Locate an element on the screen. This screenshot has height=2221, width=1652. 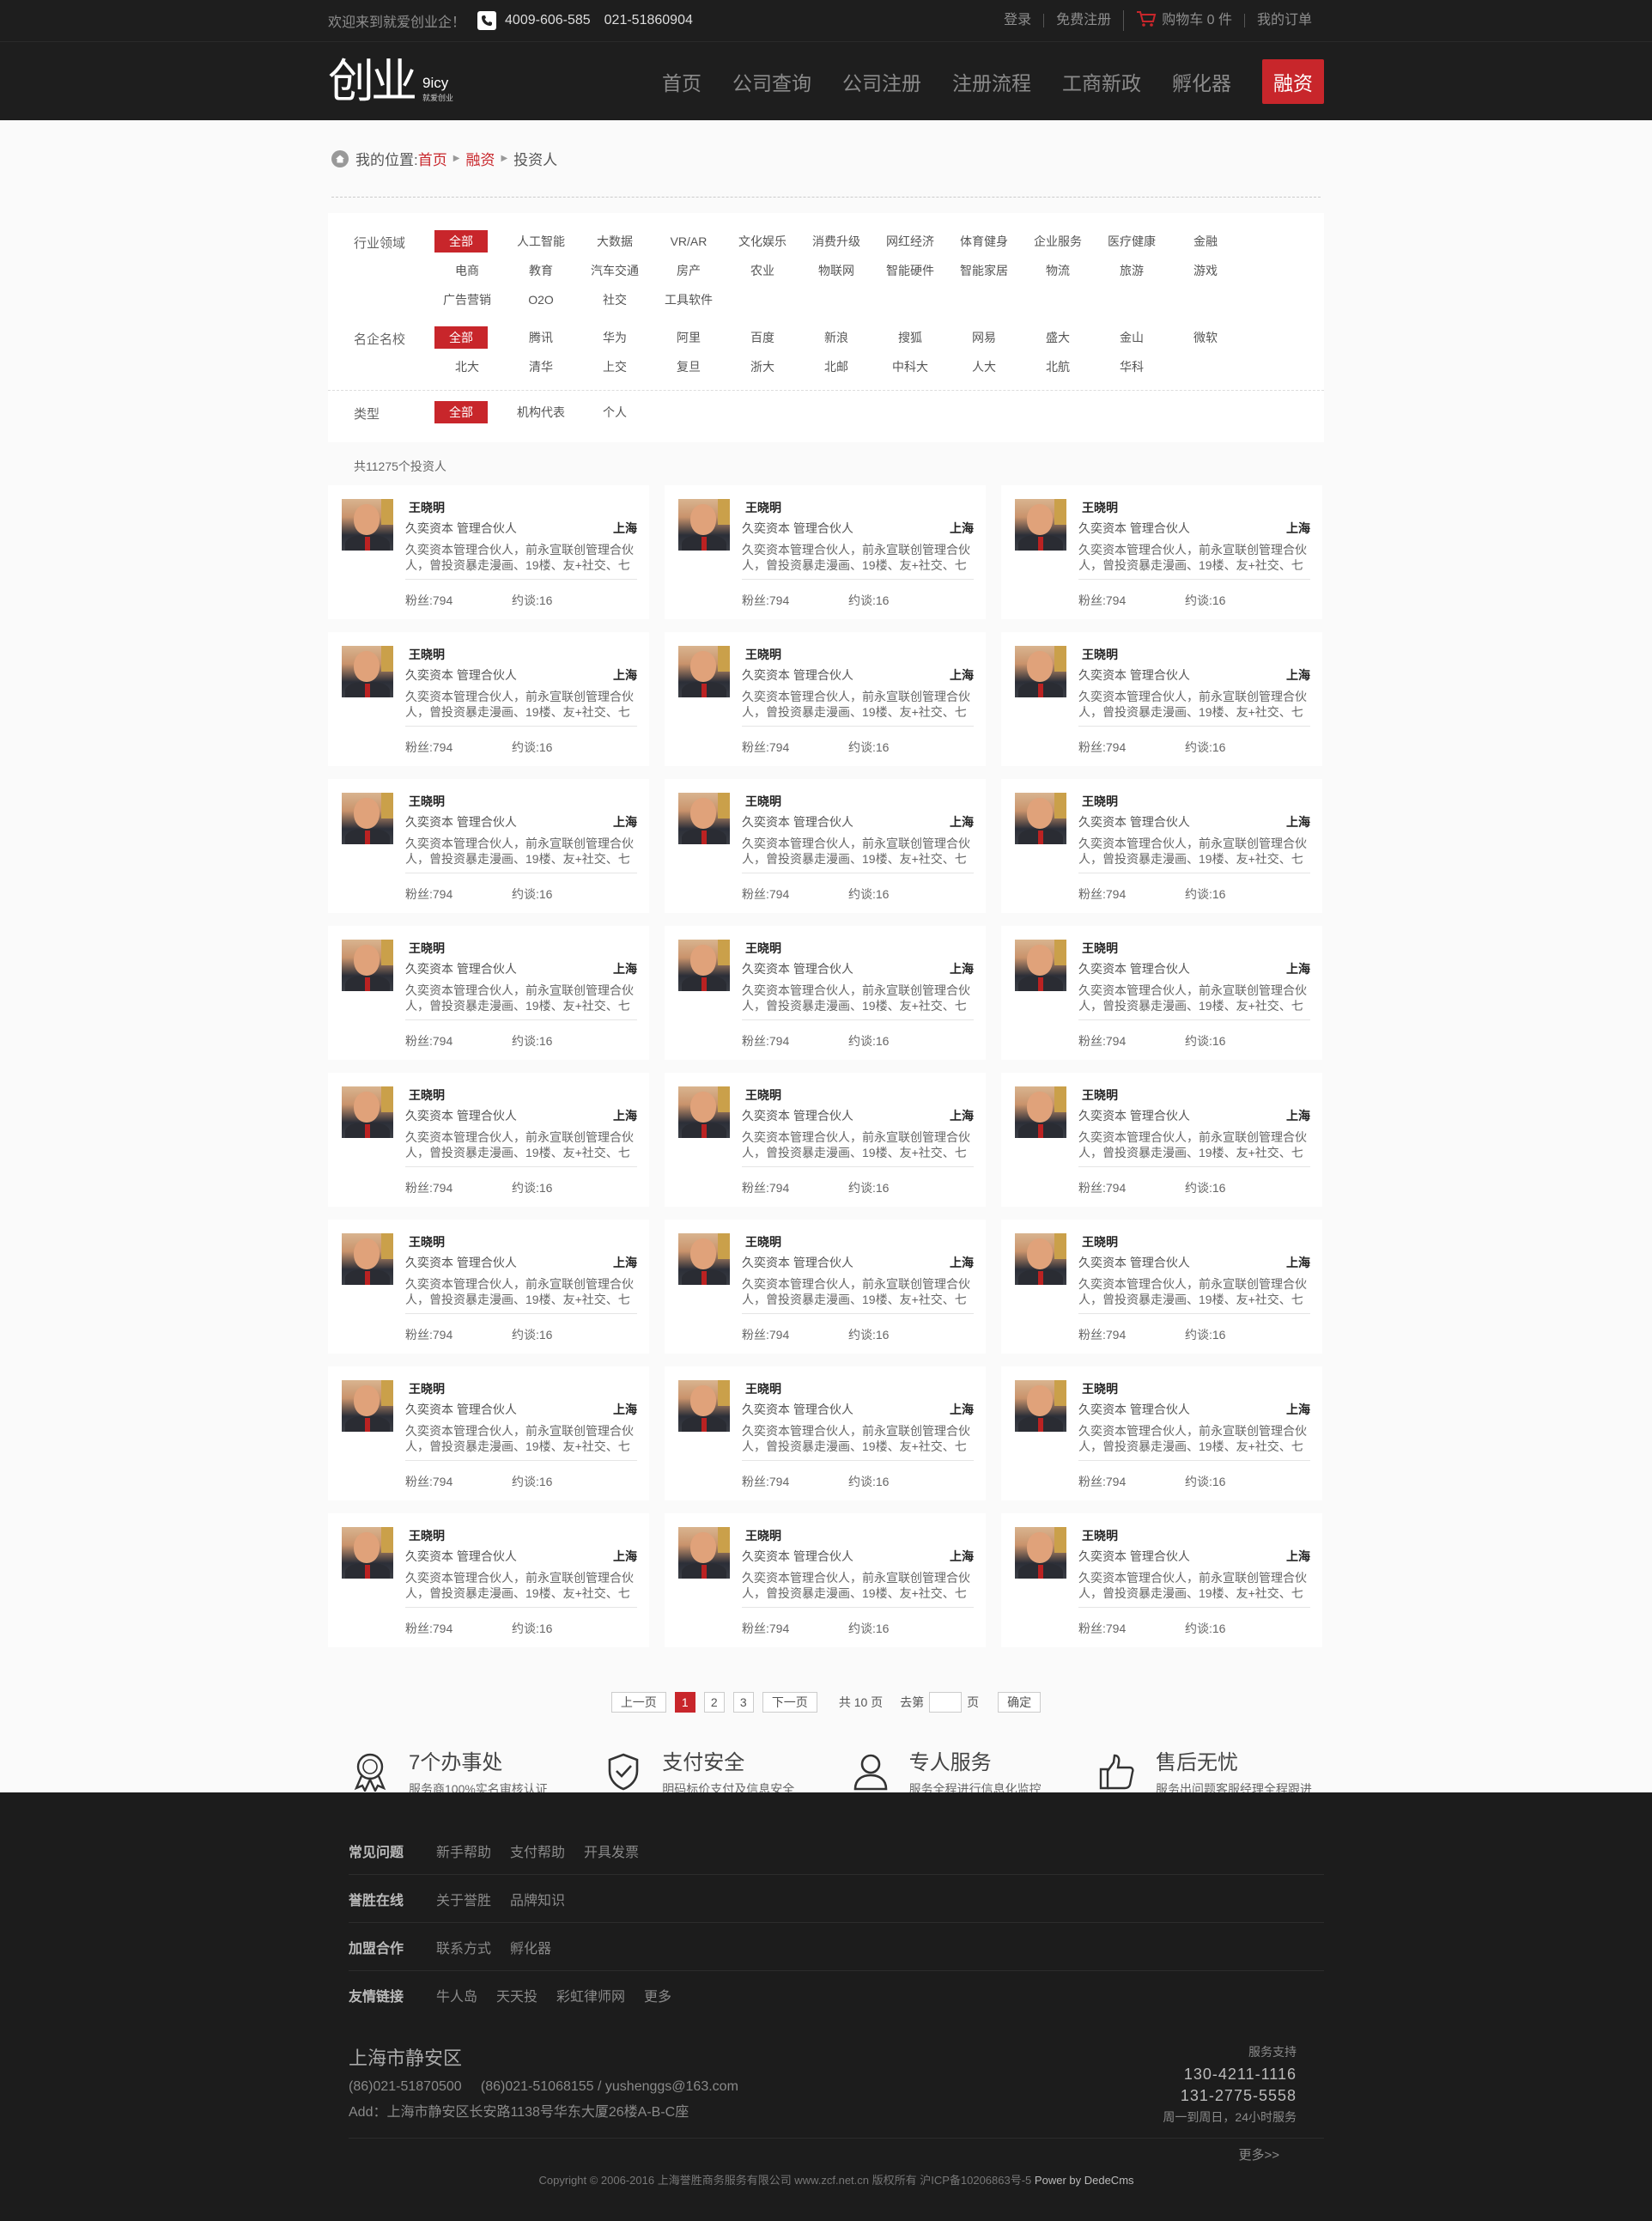
nav-register-process: 注册流程 is located at coordinates (991, 82).